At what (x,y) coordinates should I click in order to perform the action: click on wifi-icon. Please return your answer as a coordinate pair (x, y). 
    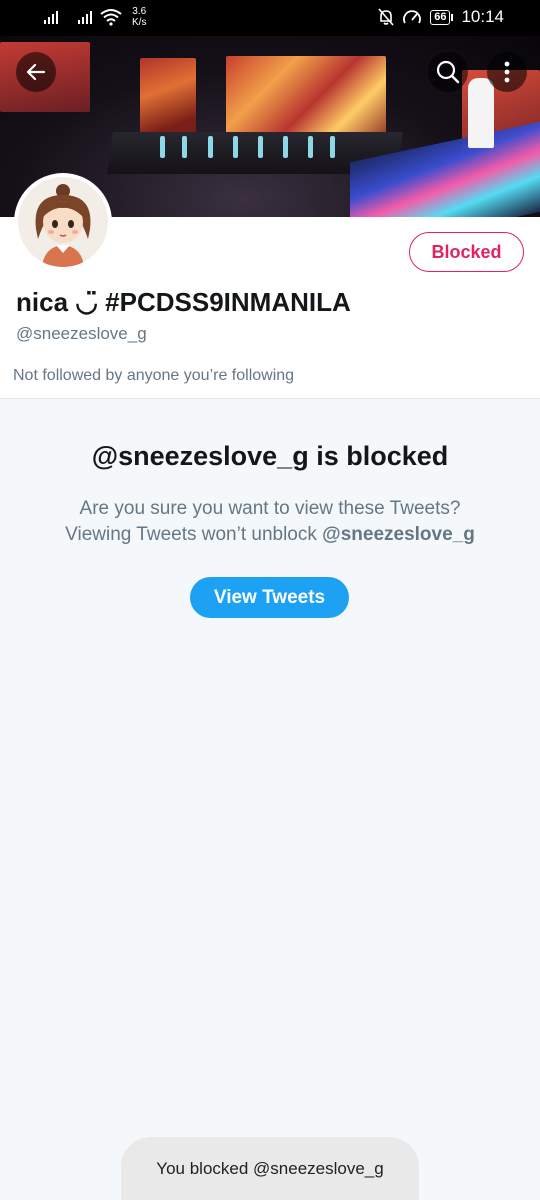
    Looking at the image, I should click on (111, 17).